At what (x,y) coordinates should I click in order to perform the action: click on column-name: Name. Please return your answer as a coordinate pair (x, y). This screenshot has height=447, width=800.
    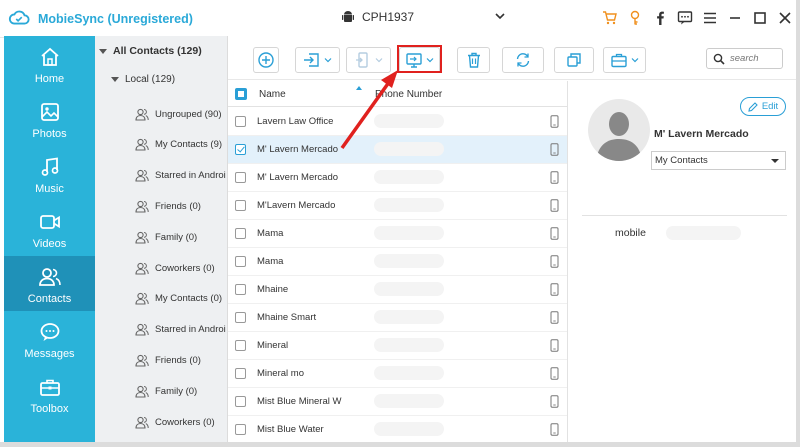
    Looking at the image, I should click on (272, 94).